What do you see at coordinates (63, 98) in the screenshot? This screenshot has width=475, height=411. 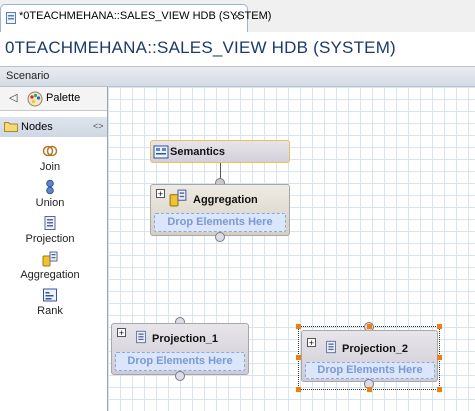 I see `palette-label: Palette` at bounding box center [63, 98].